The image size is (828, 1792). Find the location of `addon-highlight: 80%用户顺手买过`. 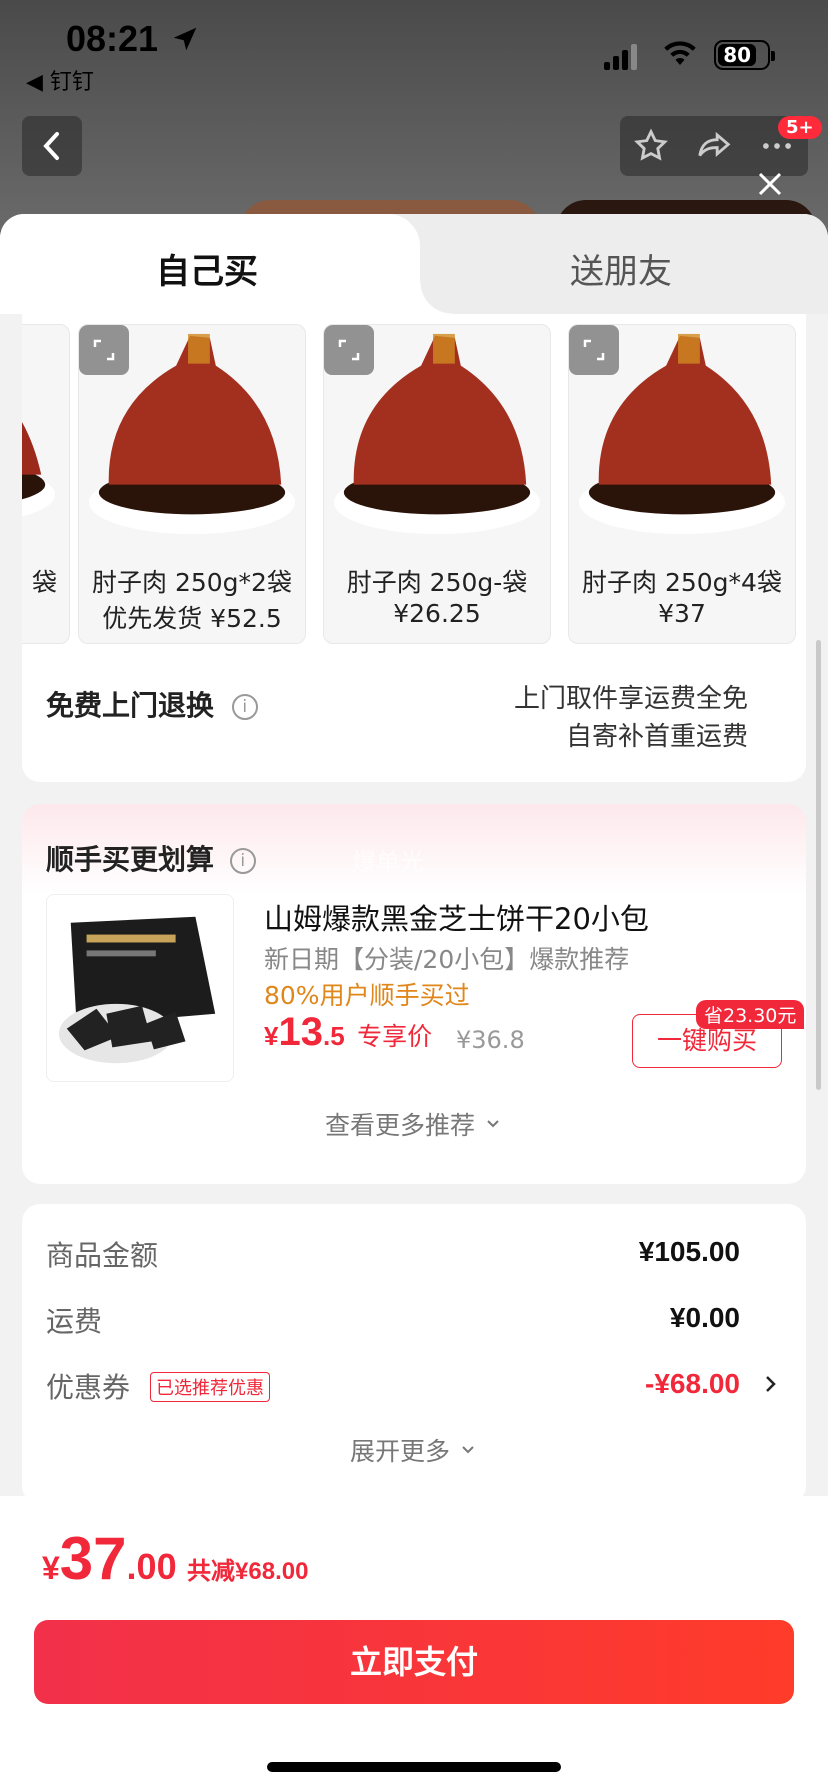

addon-highlight: 80%用户顺手买过 is located at coordinates (367, 995).